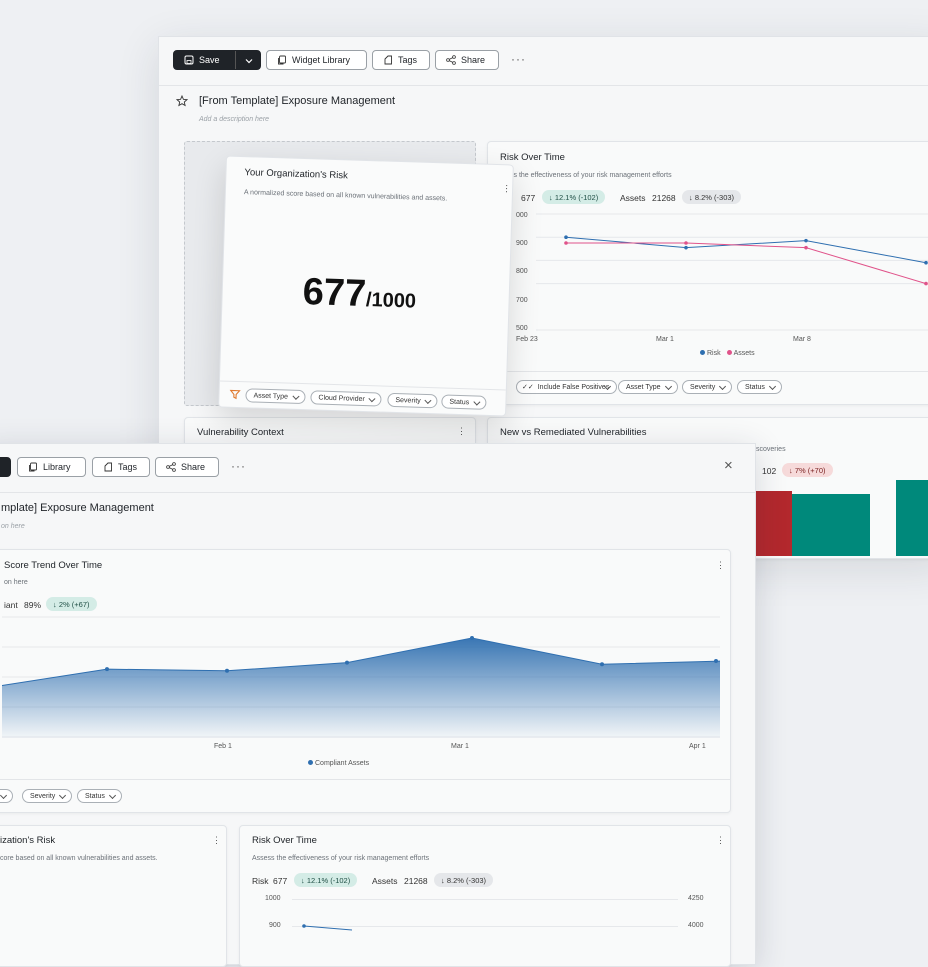  What do you see at coordinates (696, 898) in the screenshot?
I see `y-tick: 4250` at bounding box center [696, 898].